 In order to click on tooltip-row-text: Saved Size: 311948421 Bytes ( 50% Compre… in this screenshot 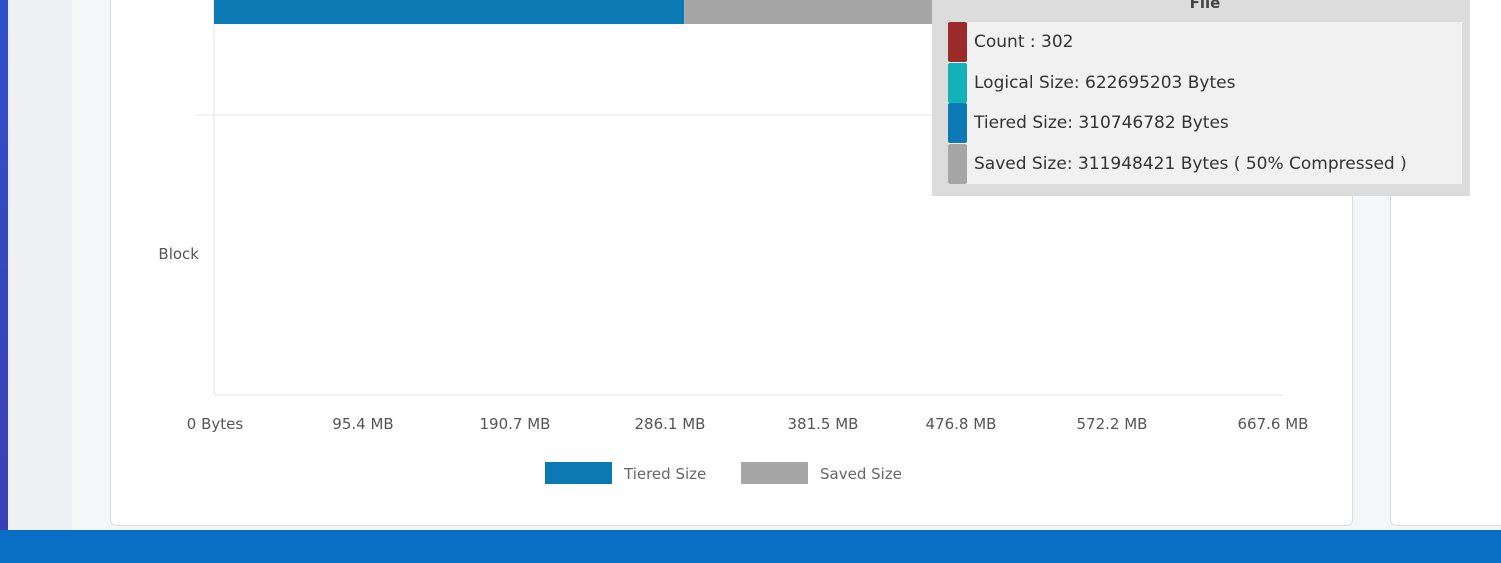, I will do `click(1190, 163)`.